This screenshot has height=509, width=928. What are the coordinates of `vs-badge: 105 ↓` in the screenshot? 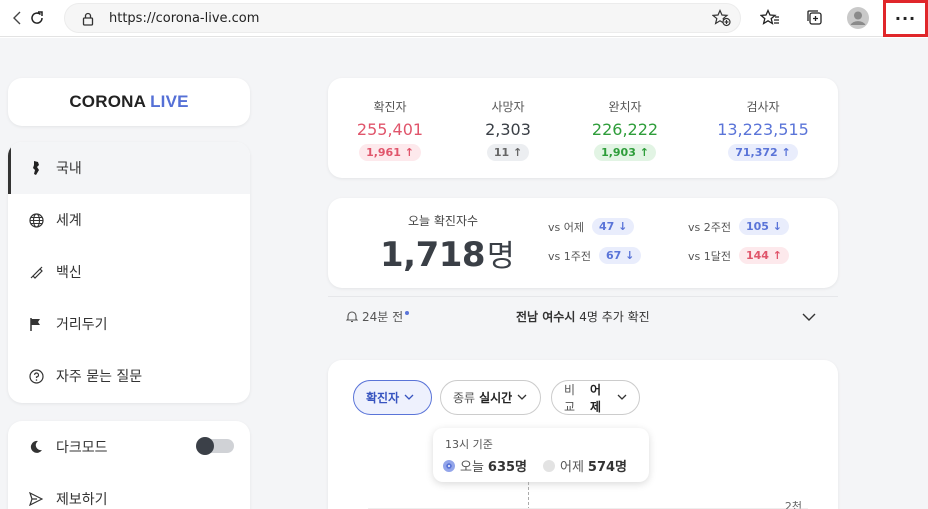 It's located at (764, 226).